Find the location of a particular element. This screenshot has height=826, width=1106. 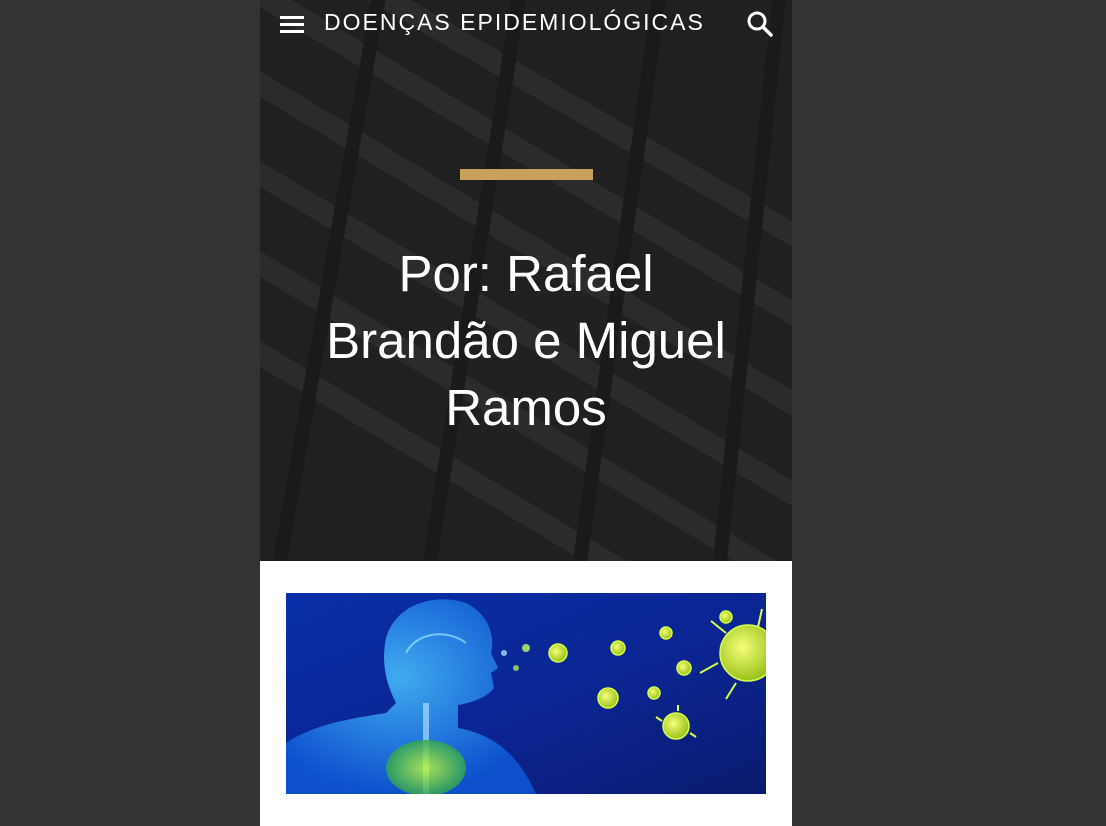

top-app-bar: DOENÇAS EPIDEMIOLÓGICAS is located at coordinates (526, 24).